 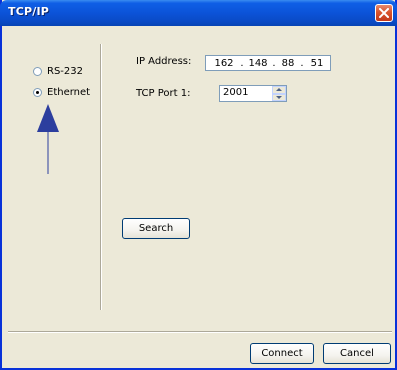 What do you see at coordinates (69, 92) in the screenshot?
I see `radio-ethernet-label: Ethernet` at bounding box center [69, 92].